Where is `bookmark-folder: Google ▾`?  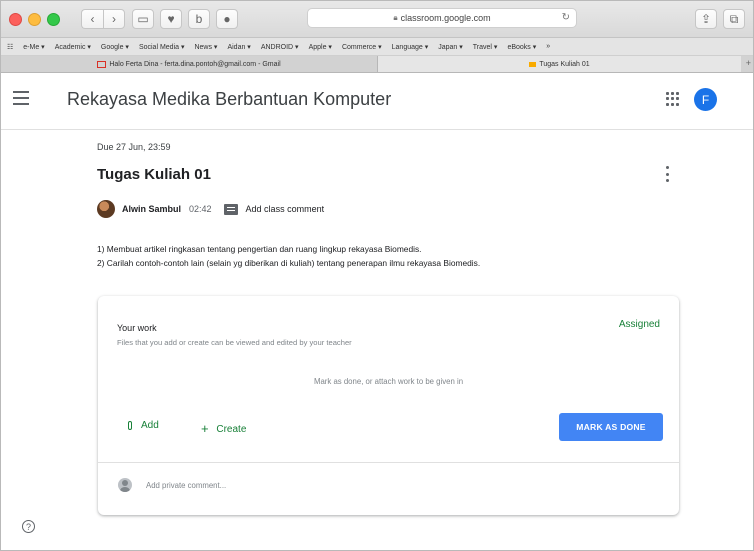
bookmark-folder: Google ▾ is located at coordinates (115, 47).